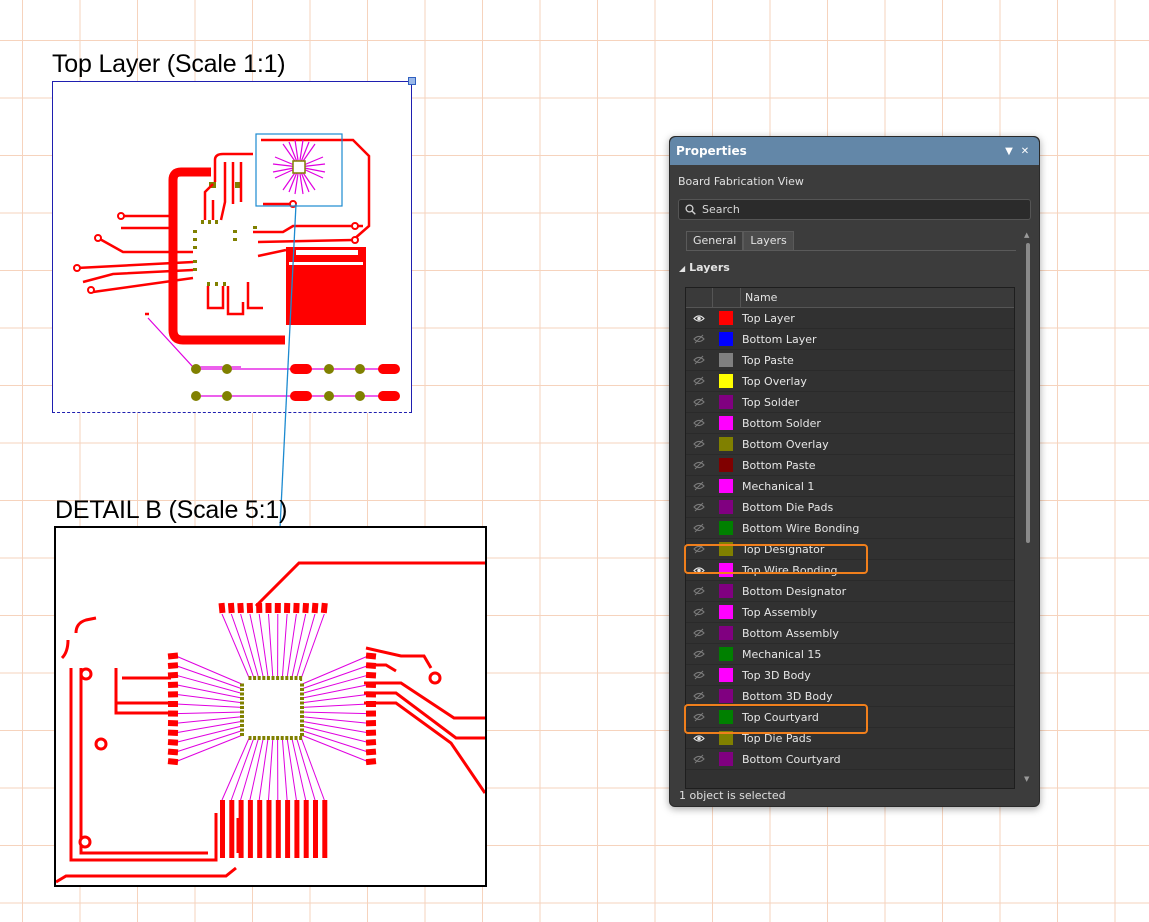 The height and width of the screenshot is (922, 1149). I want to click on vertical-scrollbar: ▲ ▼, so click(1027, 507).